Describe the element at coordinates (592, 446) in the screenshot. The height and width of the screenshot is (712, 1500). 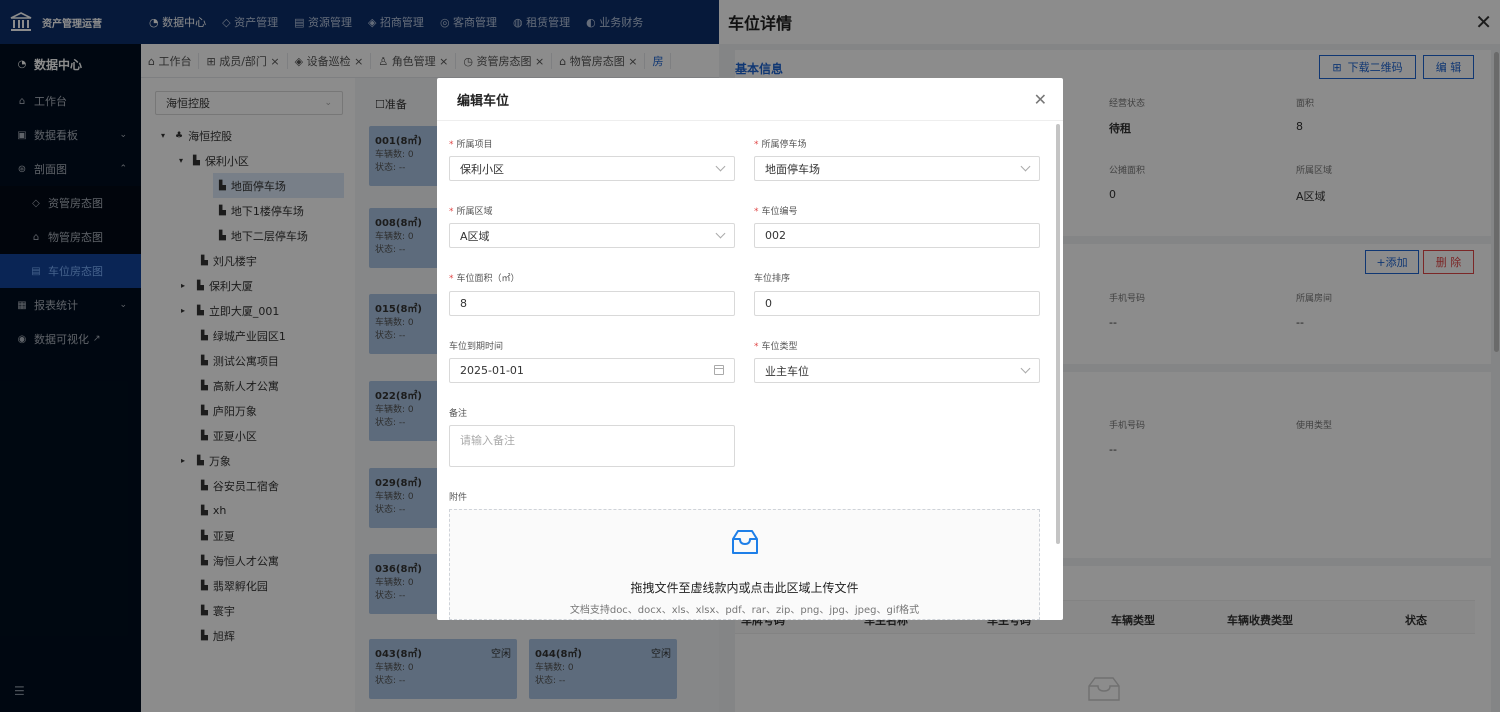
I see `remark-textarea: 请输入备注` at that location.